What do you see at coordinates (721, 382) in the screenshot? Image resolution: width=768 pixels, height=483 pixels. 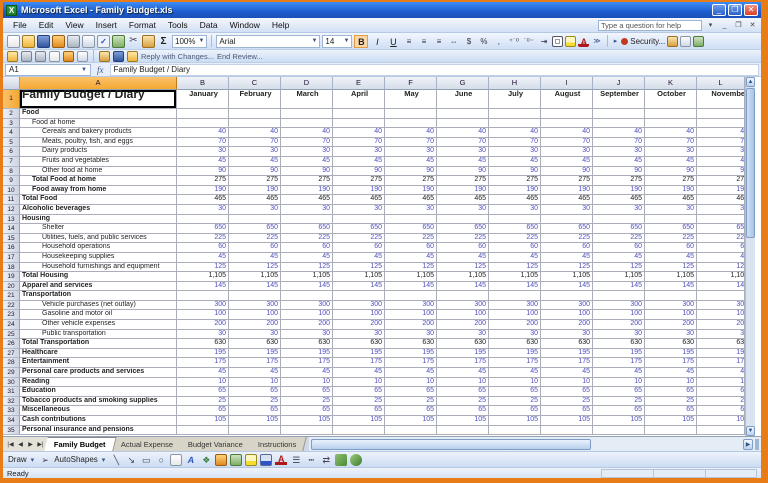 I see `cell-value-clipped: 10` at bounding box center [721, 382].